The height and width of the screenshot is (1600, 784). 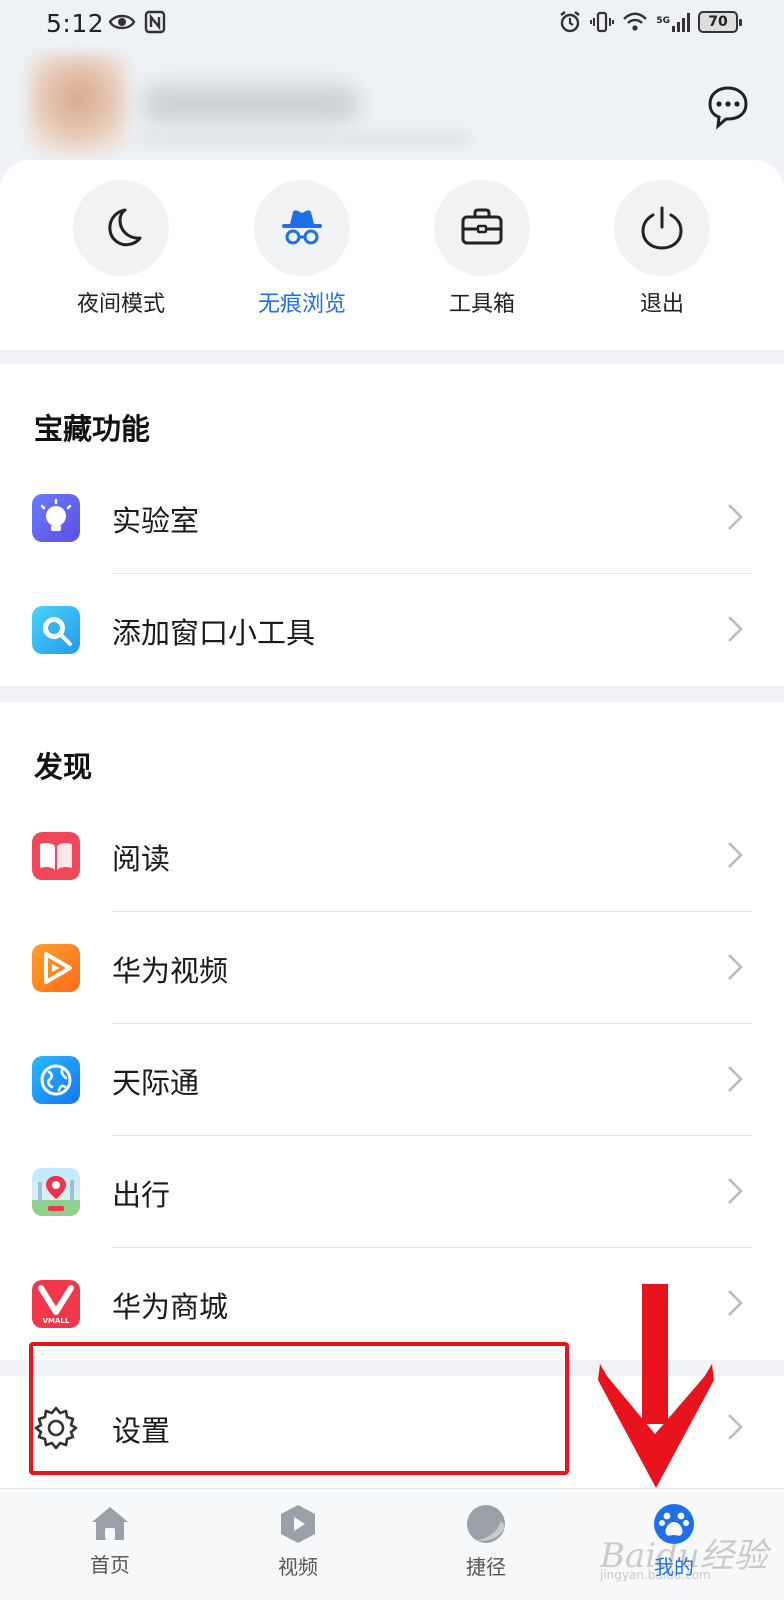 I want to click on tab-video: 视频, so click(x=298, y=1541).